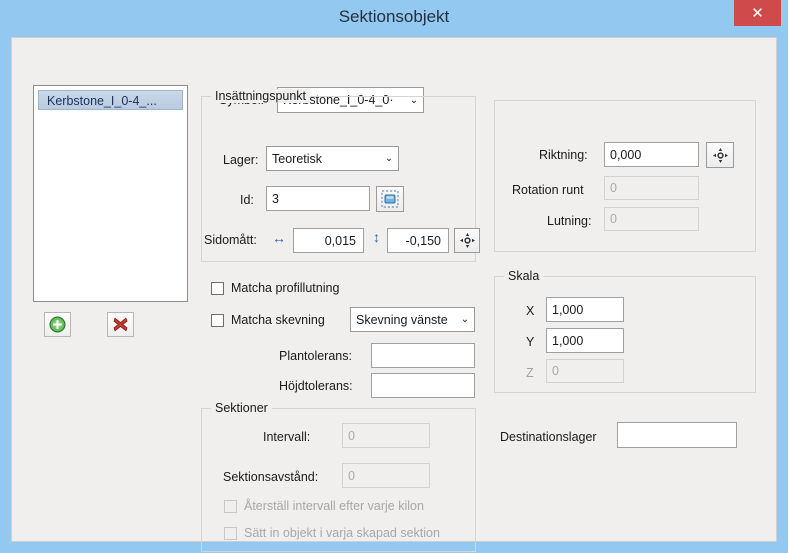 This screenshot has width=788, height=553. Describe the element at coordinates (569, 221) in the screenshot. I see `lutning-label: Lutning:` at that location.